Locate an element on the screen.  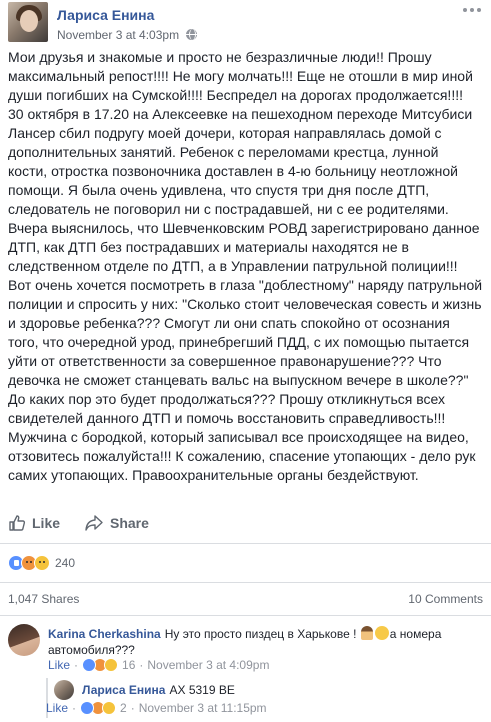
post-header: Лариса Енина November 3 at 4:03pm is located at coordinates (245, 22).